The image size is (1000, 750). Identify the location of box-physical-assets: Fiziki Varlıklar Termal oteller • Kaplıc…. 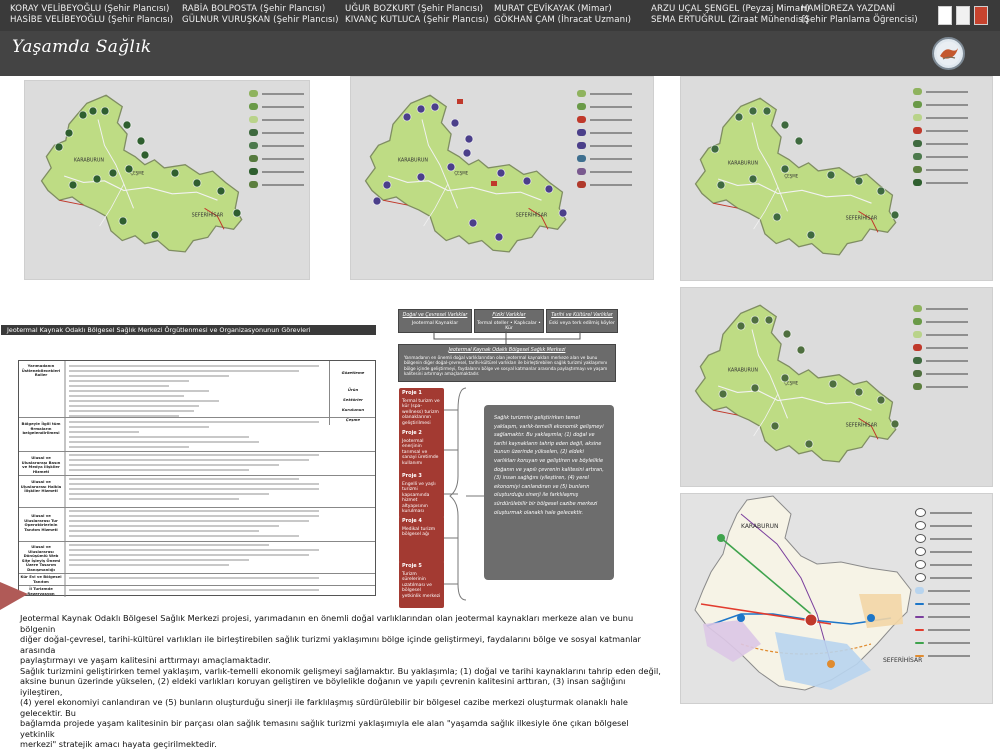
(509, 321).